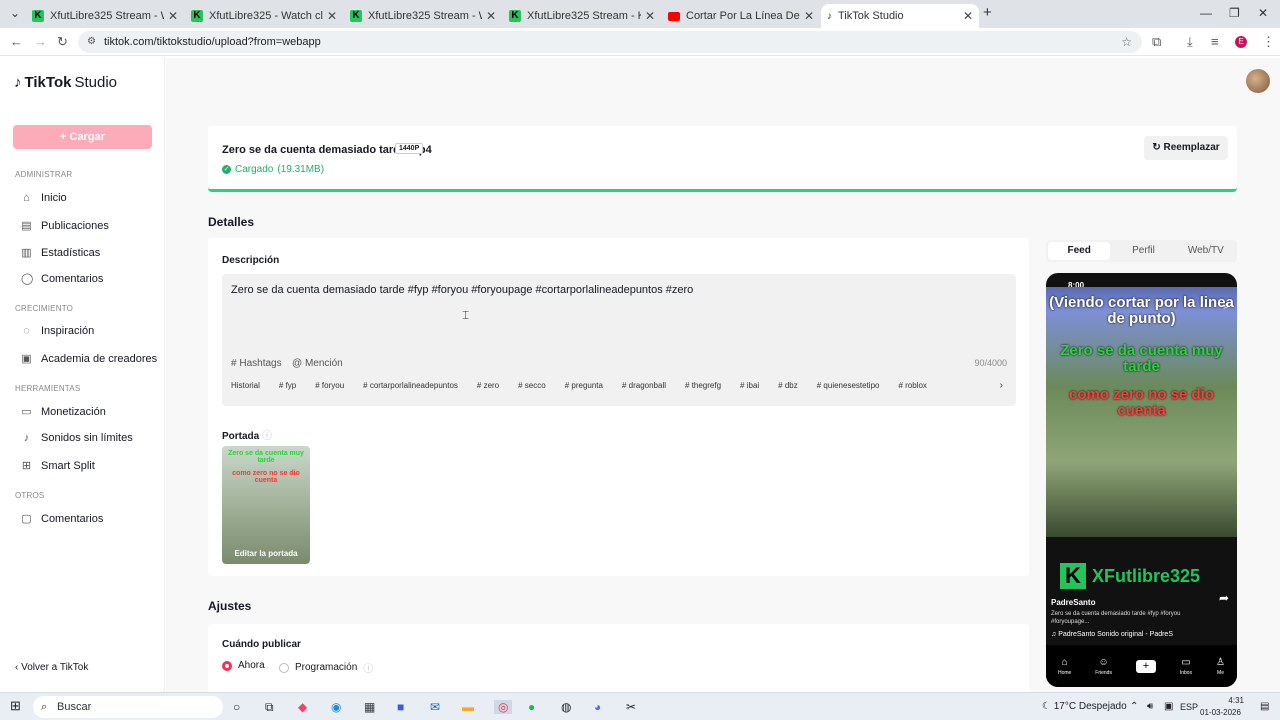  Describe the element at coordinates (741, 16) in the screenshot. I see `browser-tab: Cortar Por La Línea De Puntos -✕` at that location.